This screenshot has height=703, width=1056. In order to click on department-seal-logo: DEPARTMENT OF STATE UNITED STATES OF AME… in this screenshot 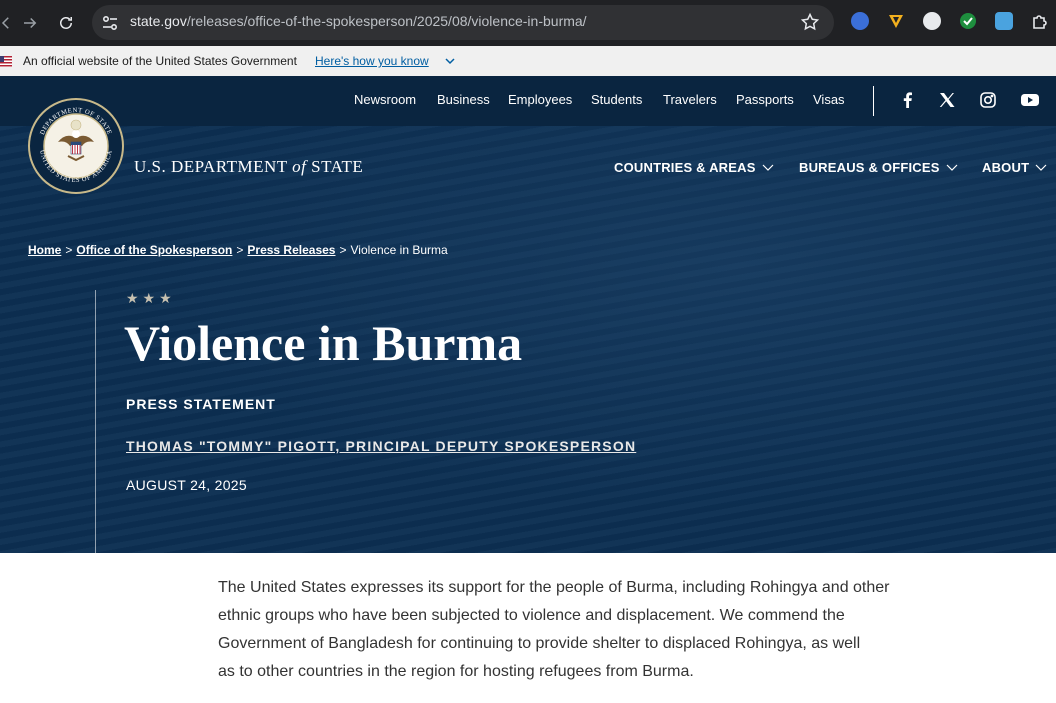, I will do `click(76, 146)`.